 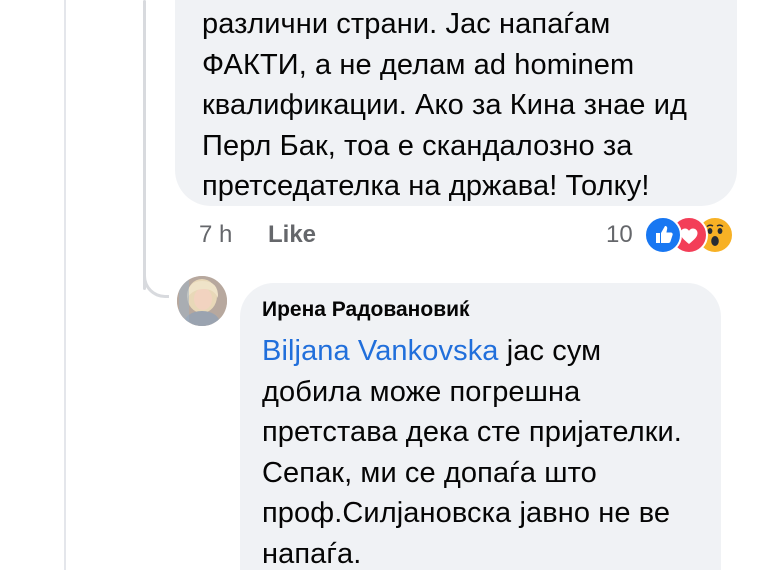 I want to click on reply-author: Ирена Радовановиќ, so click(x=480, y=310).